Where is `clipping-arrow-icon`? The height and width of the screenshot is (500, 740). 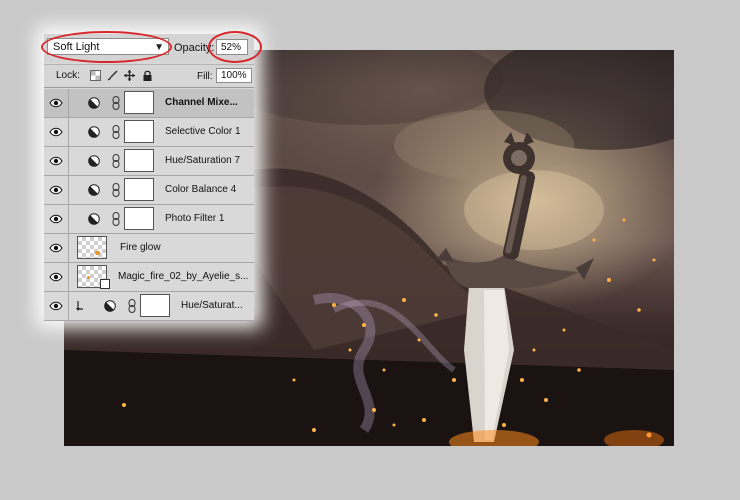
clipping-arrow-icon is located at coordinates (79, 306).